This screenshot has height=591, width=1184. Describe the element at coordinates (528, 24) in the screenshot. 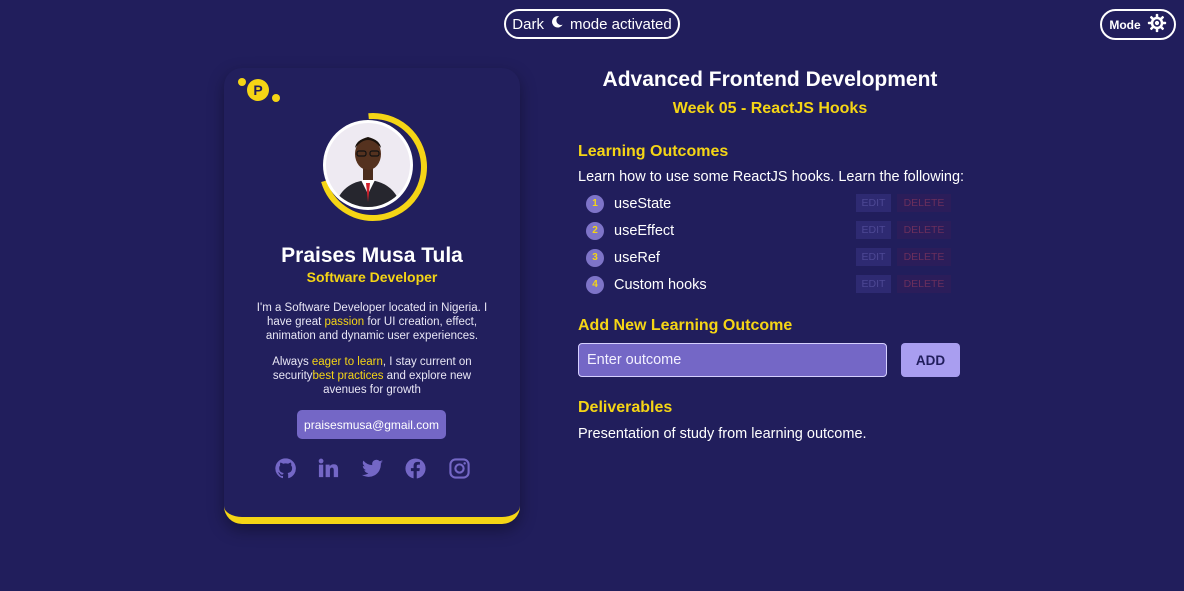

I see `banner-text-before: Dark` at that location.